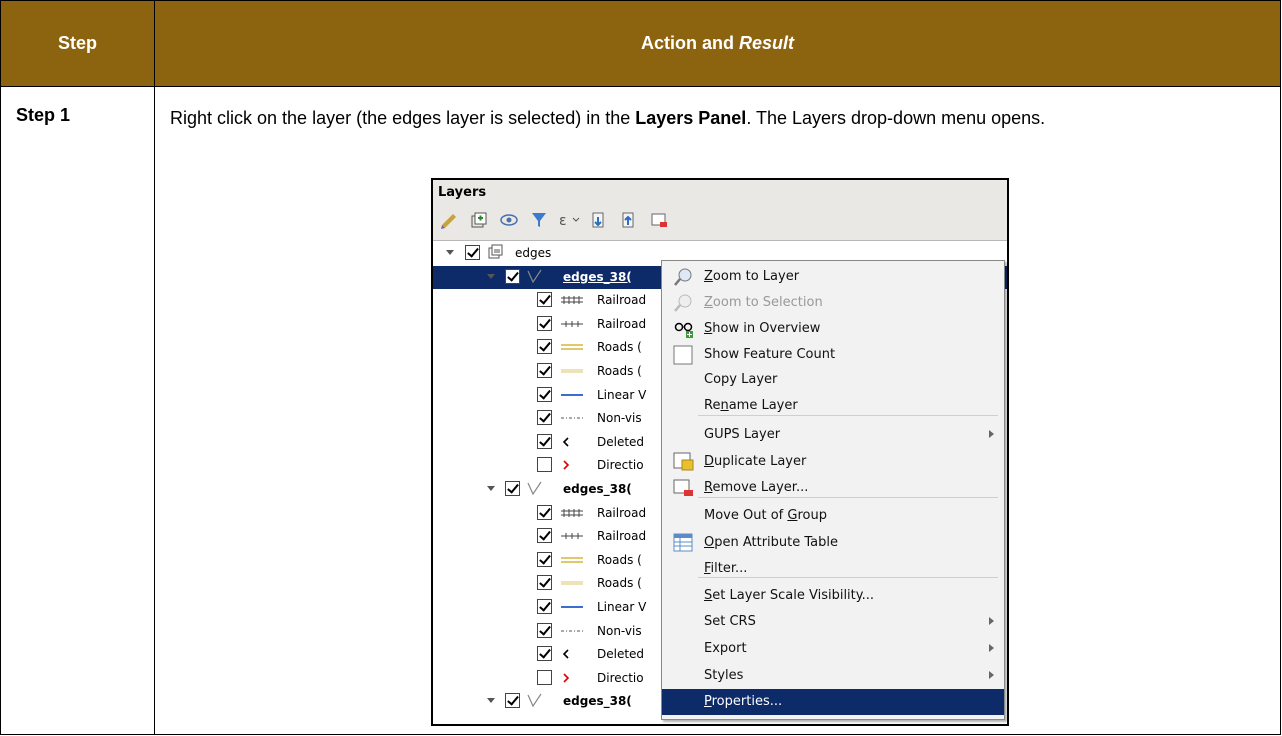 Image resolution: width=1282 pixels, height=736 pixels. What do you see at coordinates (833, 649) in the screenshot?
I see `menu-item-export: Export` at bounding box center [833, 649].